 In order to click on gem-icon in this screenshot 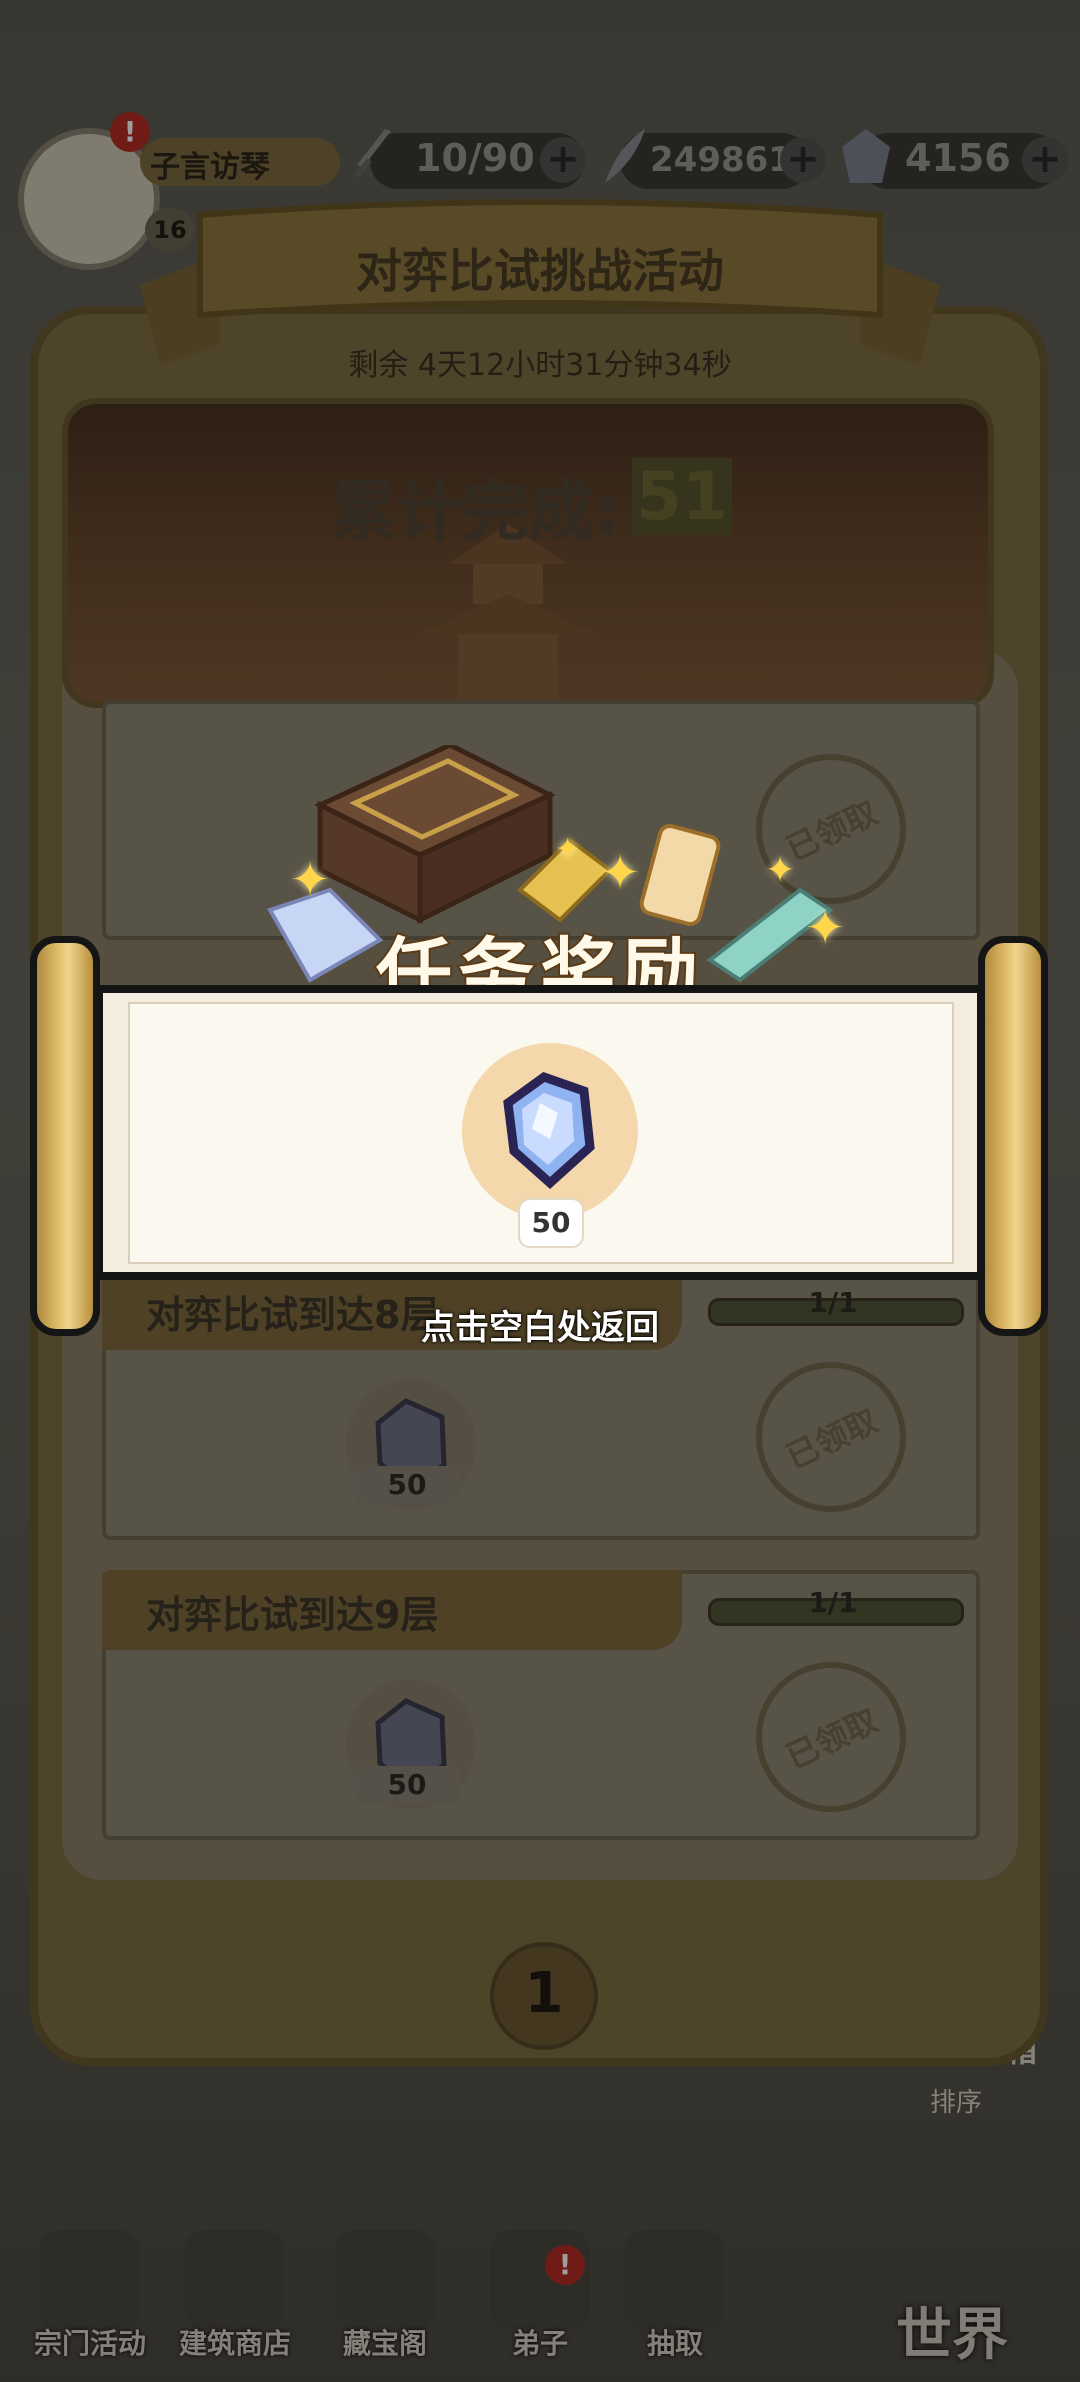, I will do `click(549, 1130)`.